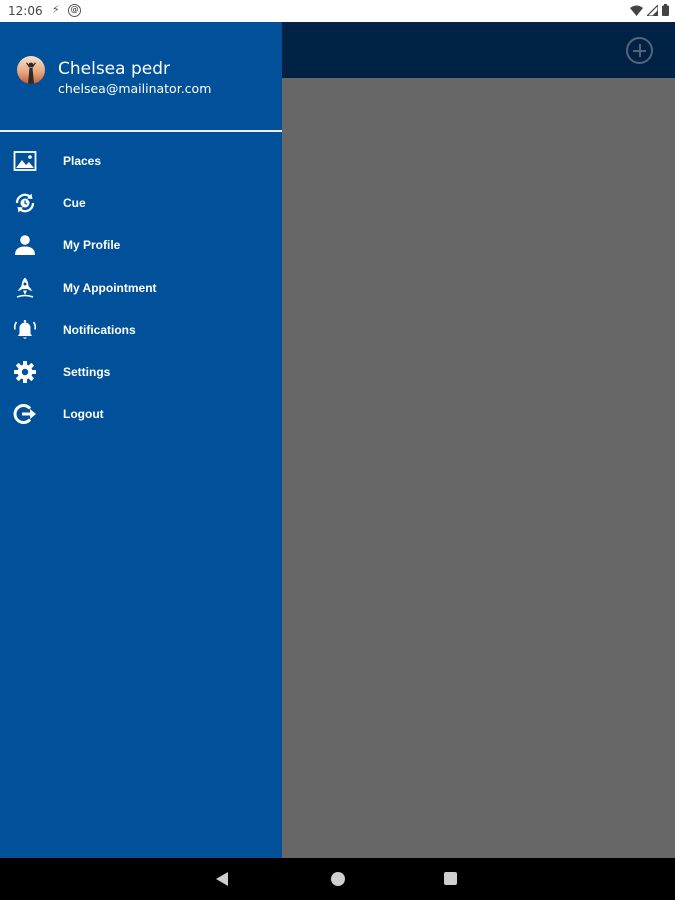 The width and height of the screenshot is (675, 900). What do you see at coordinates (31, 70) in the screenshot?
I see `avatar` at bounding box center [31, 70].